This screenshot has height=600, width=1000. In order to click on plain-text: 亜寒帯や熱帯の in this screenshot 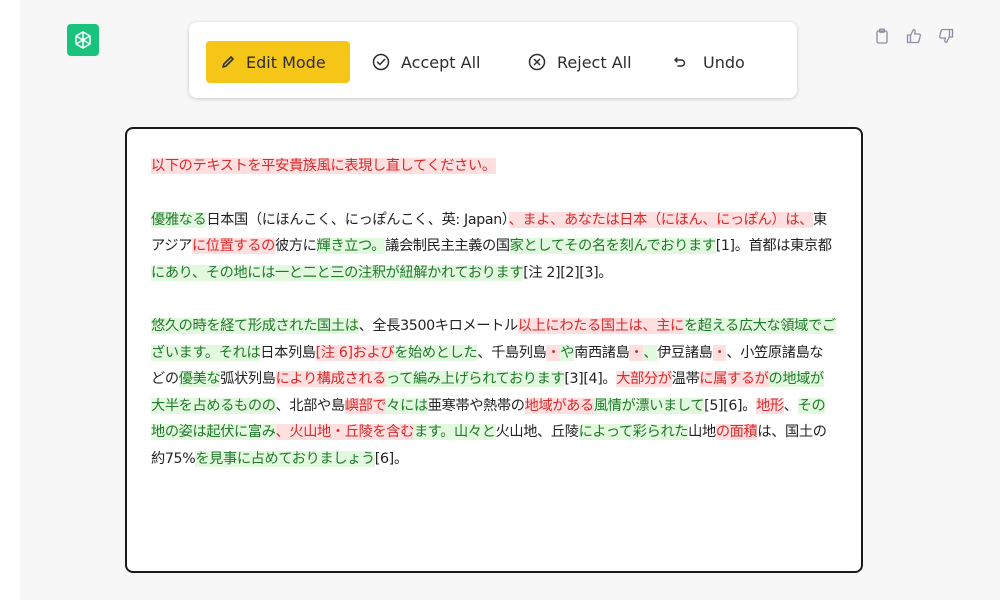, I will do `click(476, 405)`.